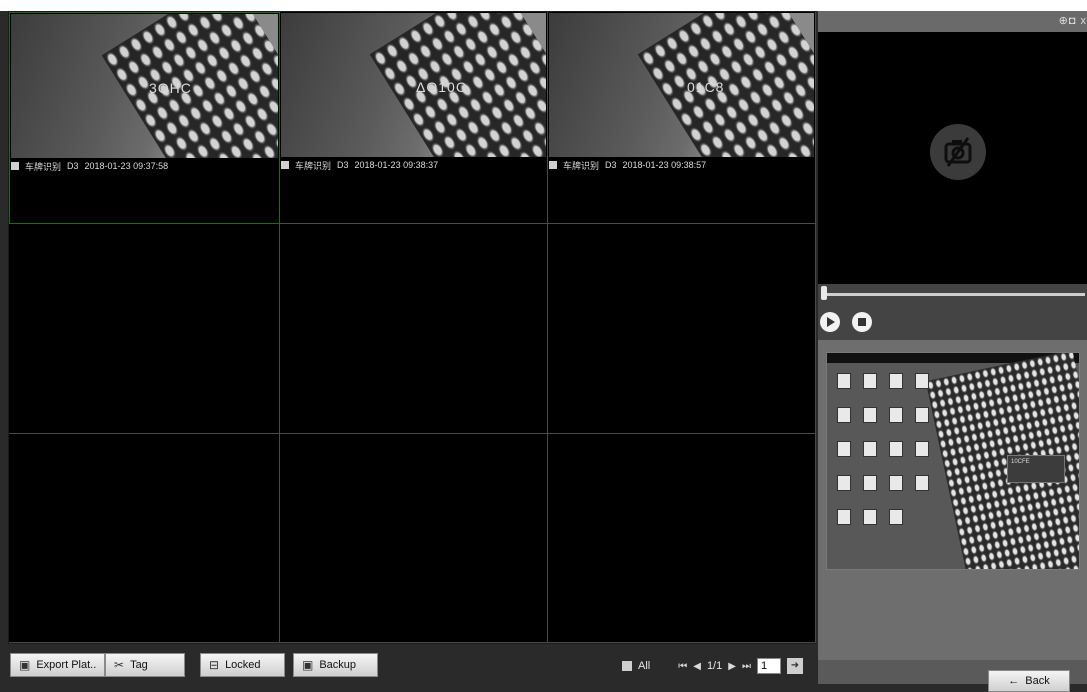 This screenshot has height=692, width=1087. Describe the element at coordinates (543, 5) in the screenshot. I see `top-strip` at that location.